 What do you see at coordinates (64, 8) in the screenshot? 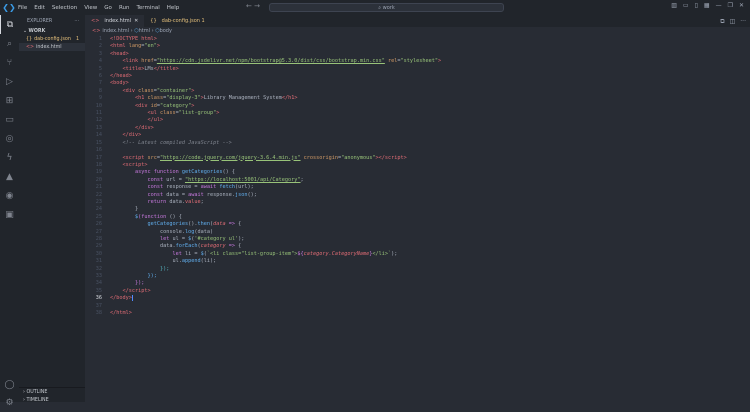
I see `menu-selection: Selection` at bounding box center [64, 8].